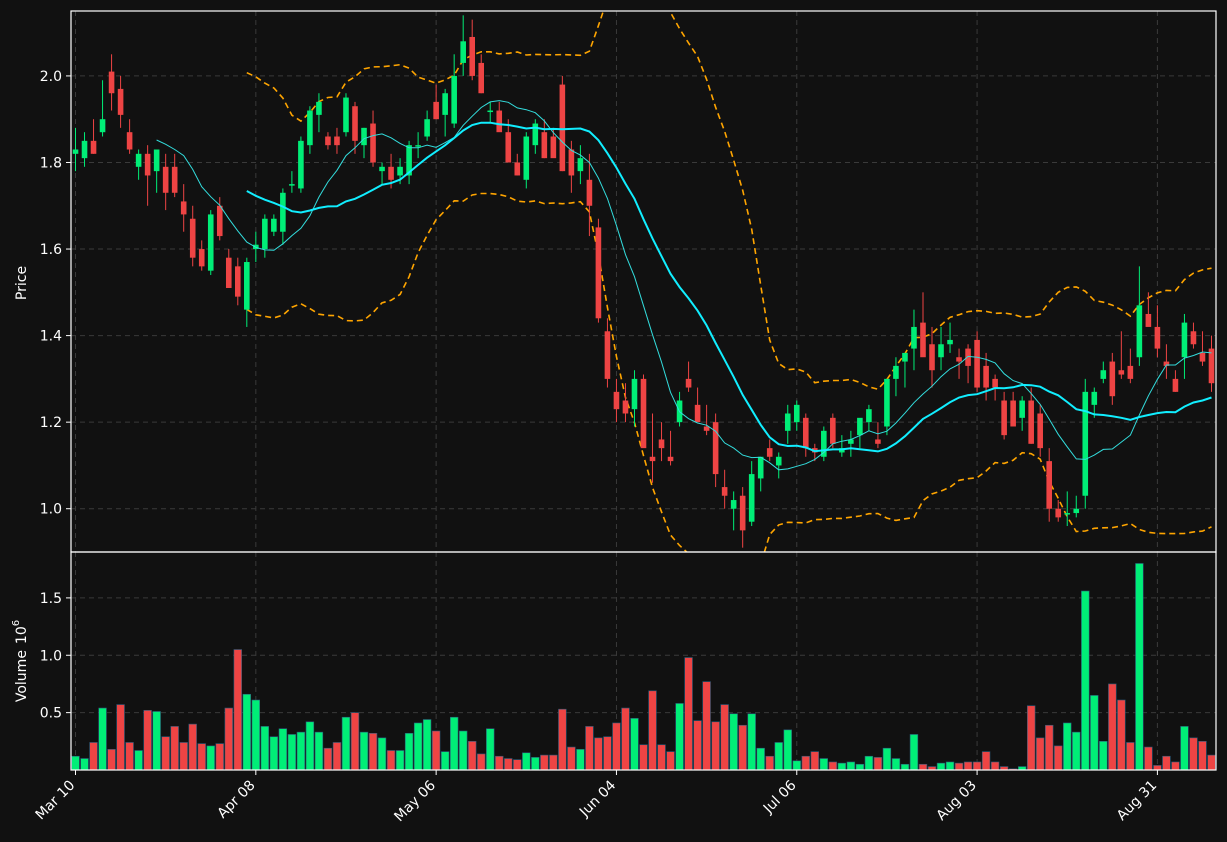 The image size is (1227, 842). Describe the element at coordinates (51, 656) in the screenshot. I see `volume-tick-label: 1.0` at that location.